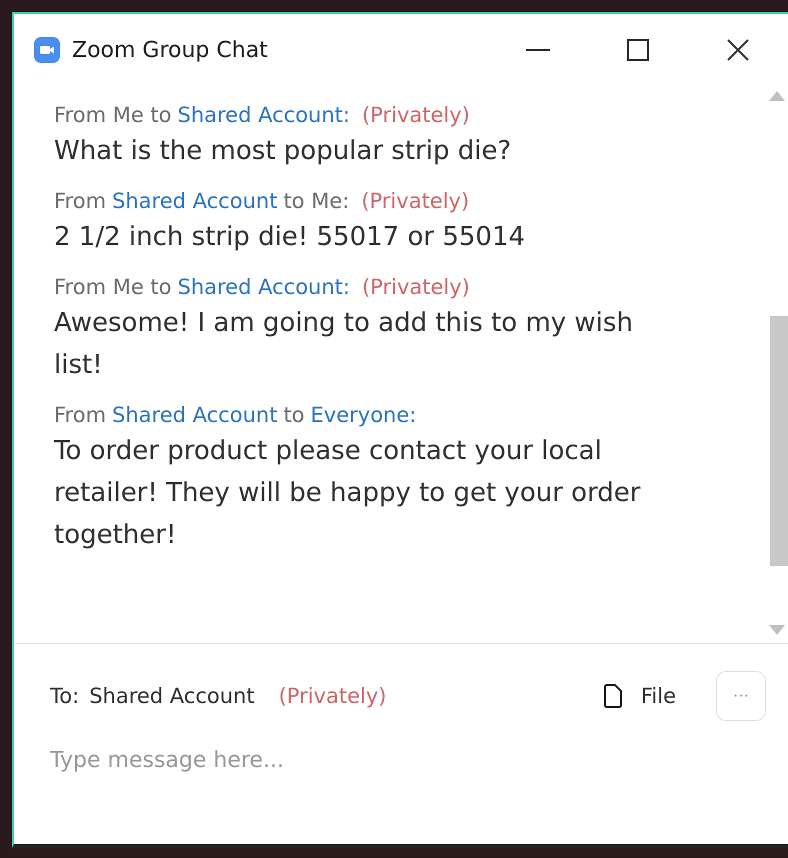  Describe the element at coordinates (344, 344) in the screenshot. I see `message-text: Awesome! I am going to add this to my wish list!` at that location.